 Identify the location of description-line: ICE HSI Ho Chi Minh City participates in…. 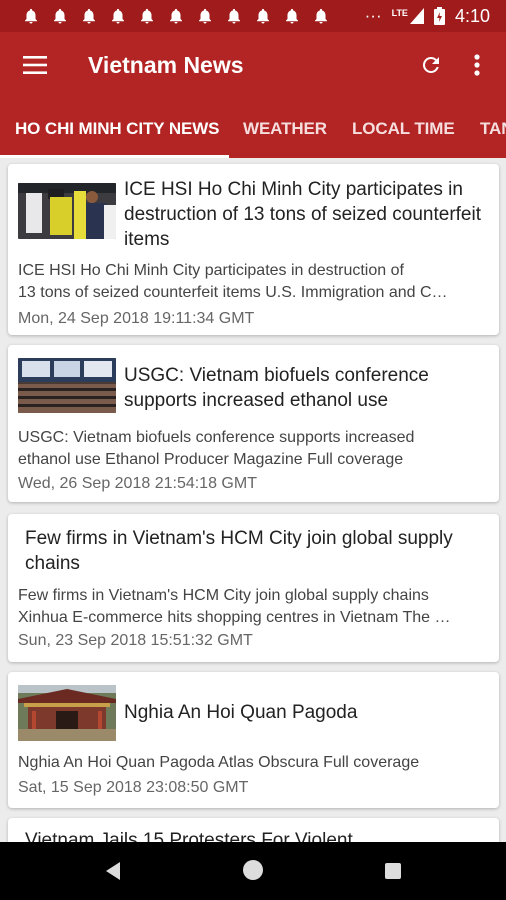
(211, 270).